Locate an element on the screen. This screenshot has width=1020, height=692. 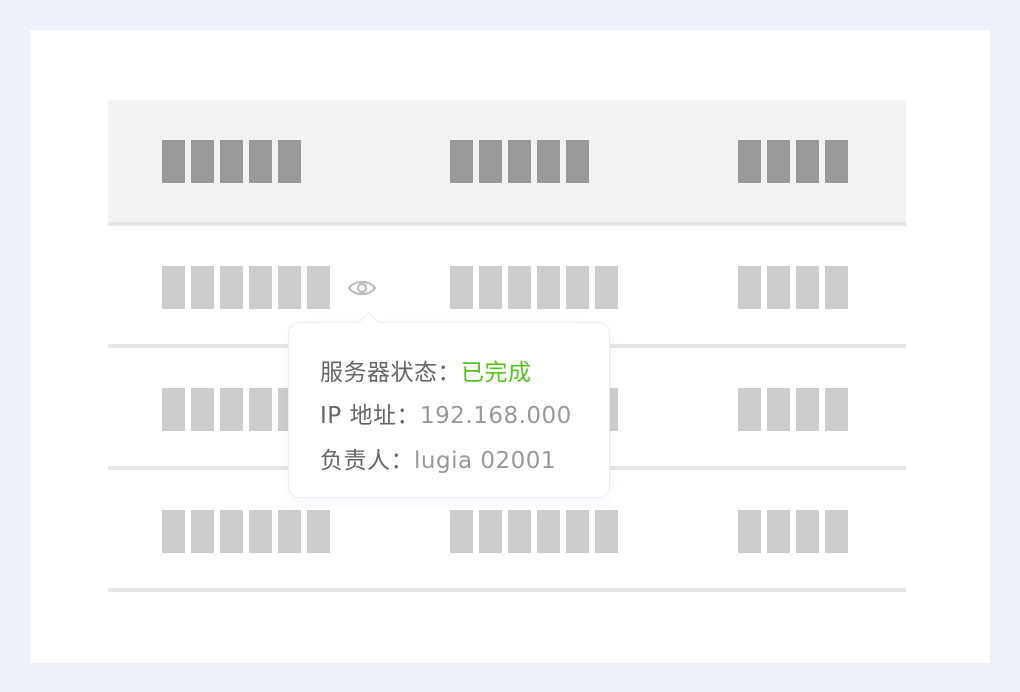
owner-value: lugia 02001 is located at coordinates (485, 461).